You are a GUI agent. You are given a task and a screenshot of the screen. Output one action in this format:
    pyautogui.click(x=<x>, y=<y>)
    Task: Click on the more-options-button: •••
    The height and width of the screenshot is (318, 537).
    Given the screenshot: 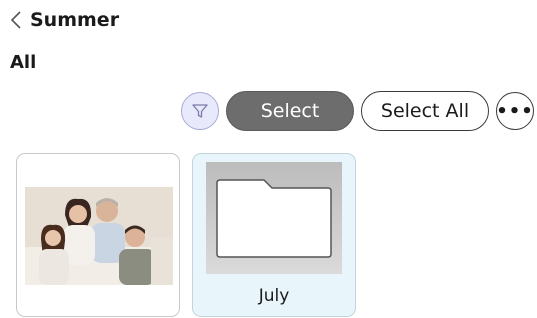 What is the action you would take?
    pyautogui.click(x=515, y=111)
    